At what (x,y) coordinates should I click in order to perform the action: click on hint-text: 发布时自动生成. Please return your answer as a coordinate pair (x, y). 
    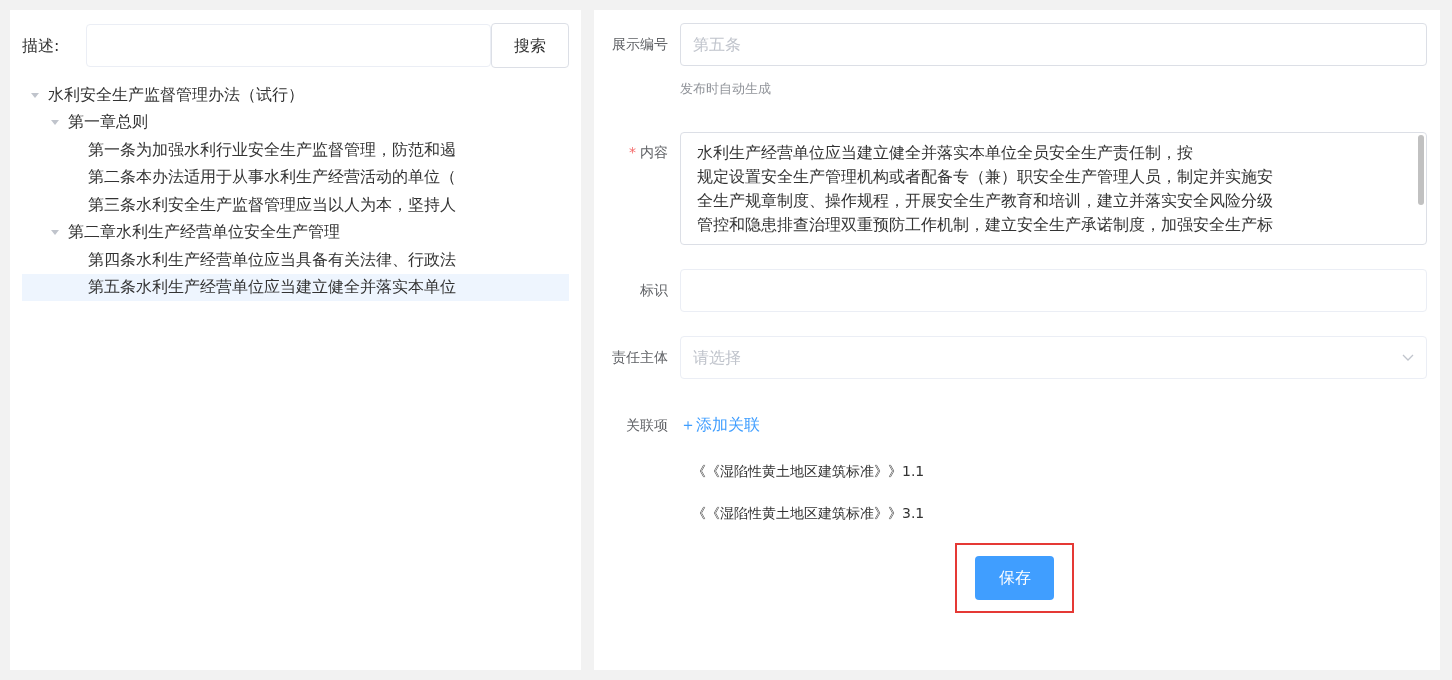
    Looking at the image, I should click on (725, 88).